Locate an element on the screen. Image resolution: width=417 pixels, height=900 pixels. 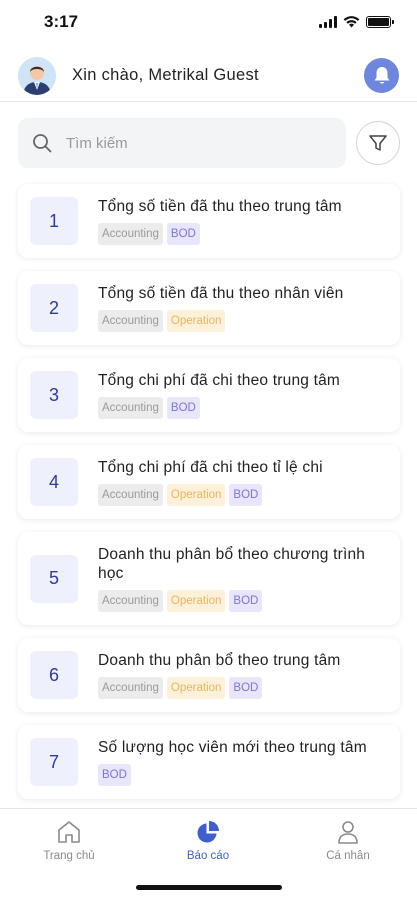
search-box is located at coordinates (182, 143).